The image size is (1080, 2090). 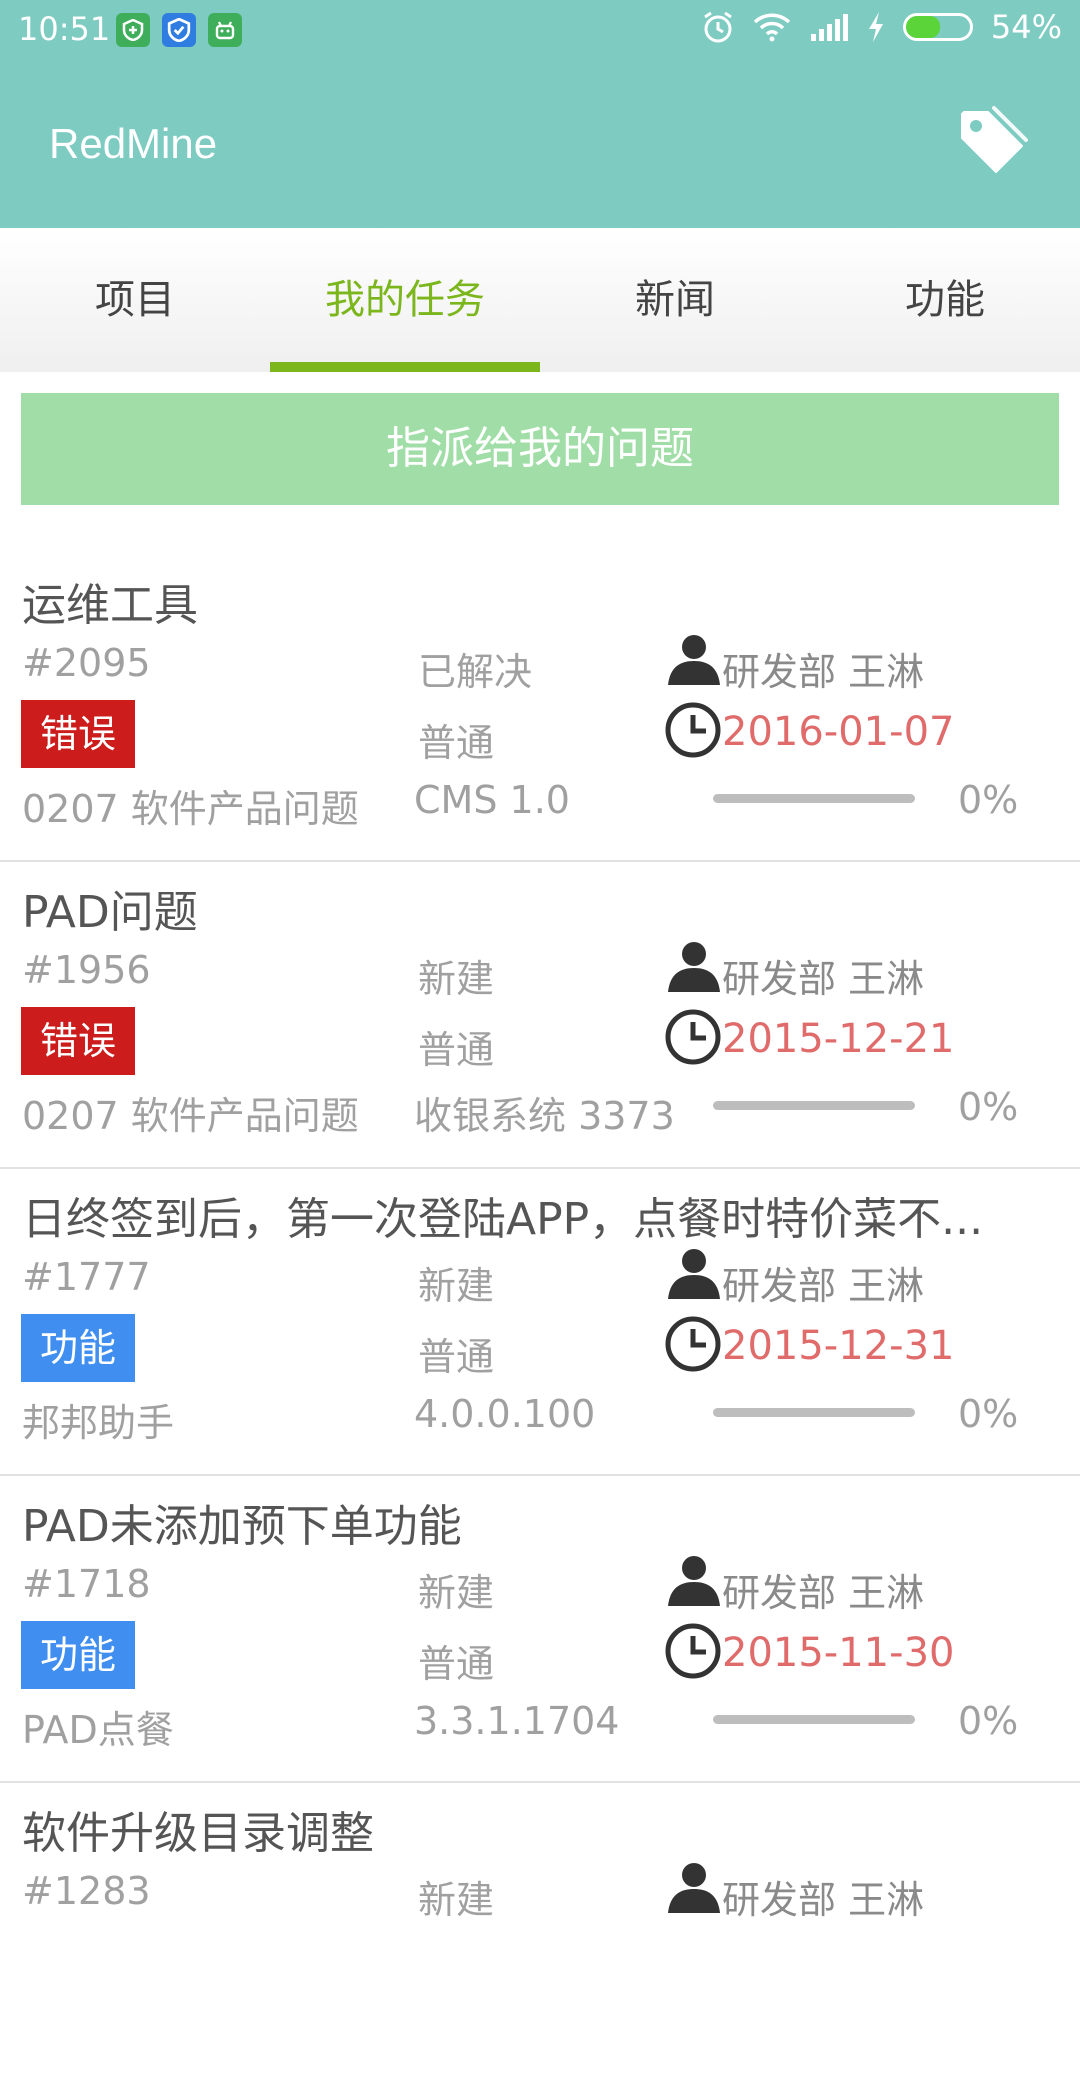 I want to click on shield-plus-icon, so click(x=133, y=30).